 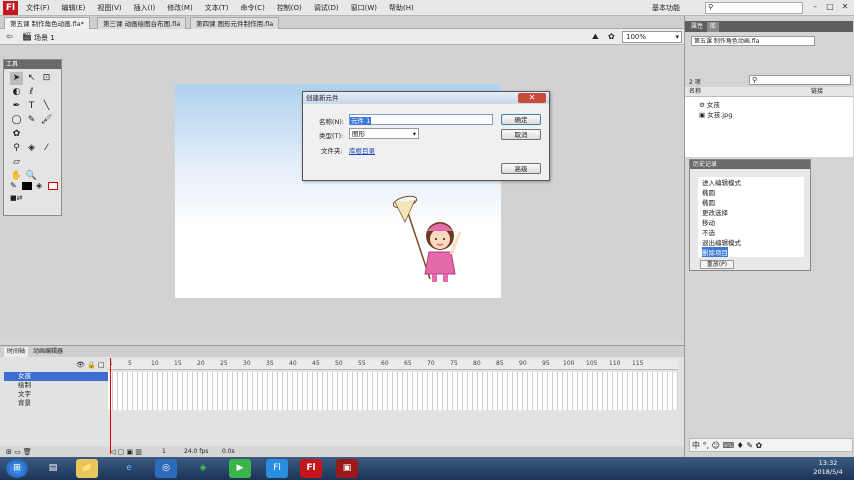 I want to click on menu-modify: 修改(M), so click(x=180, y=8).